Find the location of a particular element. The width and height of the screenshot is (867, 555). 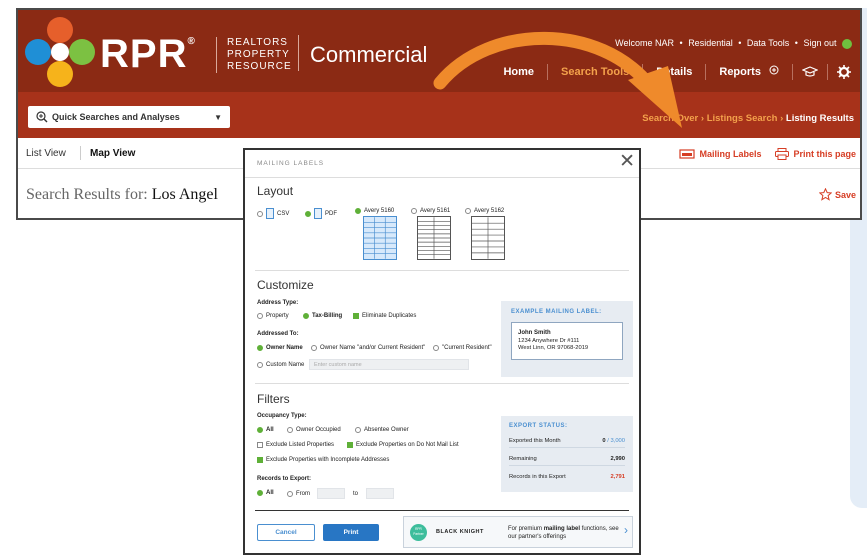

product-name: Commercial is located at coordinates (369, 54).